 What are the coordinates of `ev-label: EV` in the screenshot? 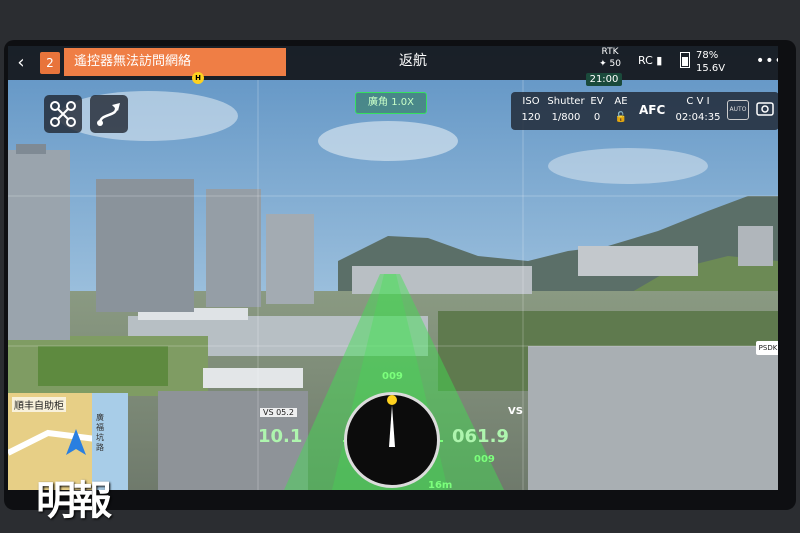 It's located at (597, 101).